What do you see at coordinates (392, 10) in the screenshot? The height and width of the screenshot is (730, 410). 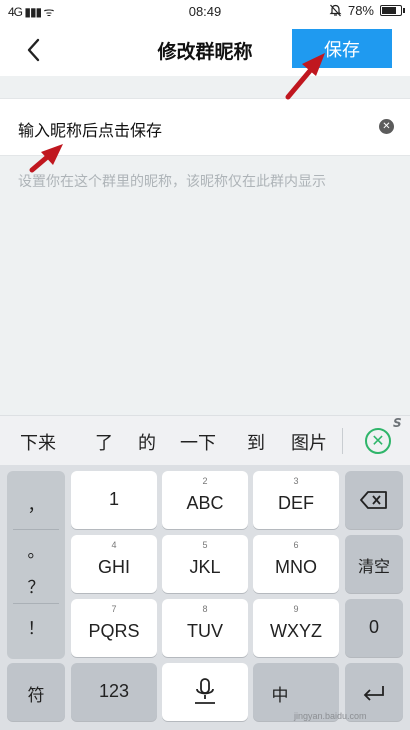 I see `battery-icon` at bounding box center [392, 10].